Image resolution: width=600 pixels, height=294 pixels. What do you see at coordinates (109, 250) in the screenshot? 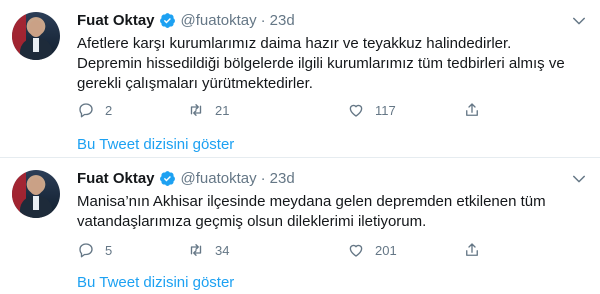
I see `reply-count: 5` at bounding box center [109, 250].